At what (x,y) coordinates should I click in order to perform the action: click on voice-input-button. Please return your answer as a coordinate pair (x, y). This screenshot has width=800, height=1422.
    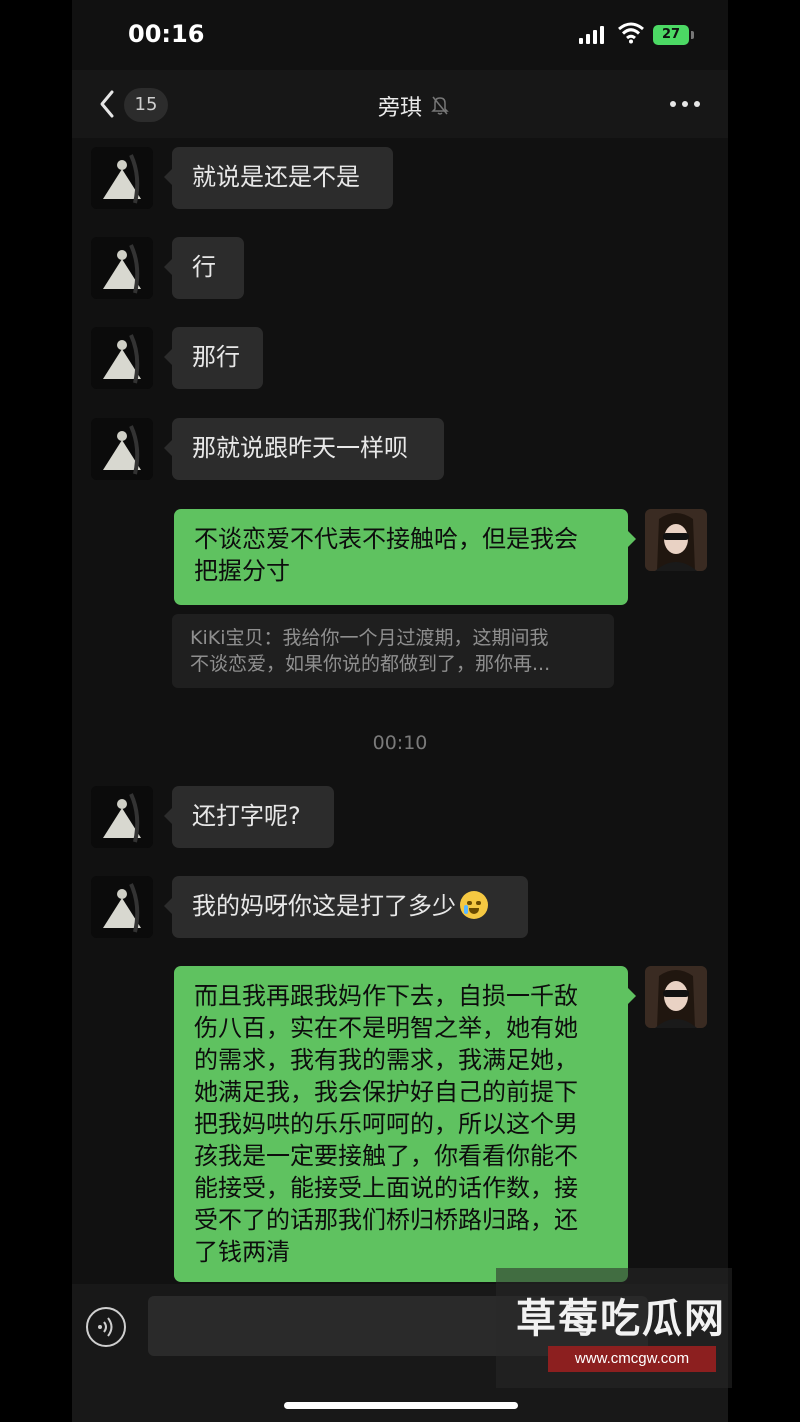
    Looking at the image, I should click on (106, 1327).